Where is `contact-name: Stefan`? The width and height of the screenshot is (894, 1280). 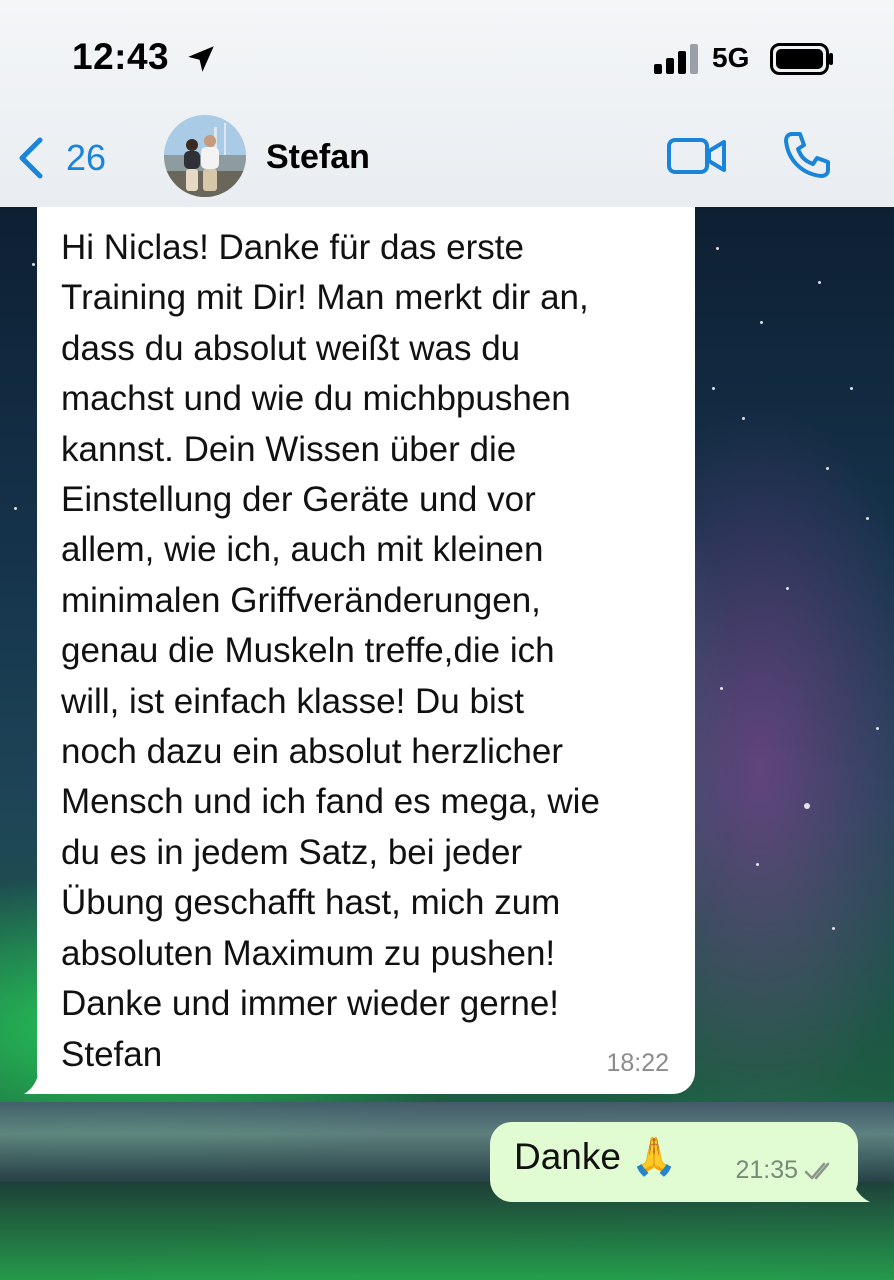
contact-name: Stefan is located at coordinates (318, 157).